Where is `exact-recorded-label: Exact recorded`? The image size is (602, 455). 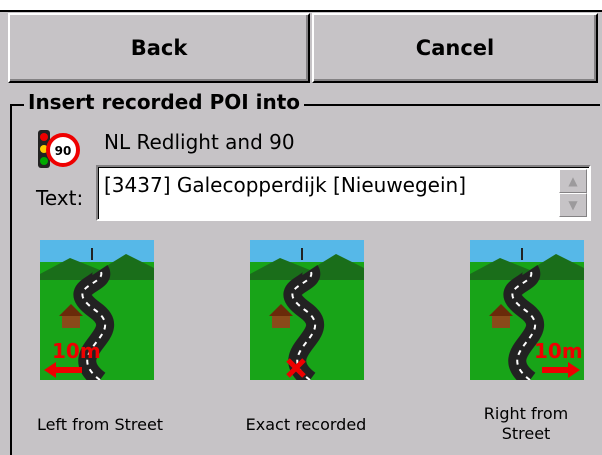 exact-recorded-label: Exact recorded is located at coordinates (306, 424).